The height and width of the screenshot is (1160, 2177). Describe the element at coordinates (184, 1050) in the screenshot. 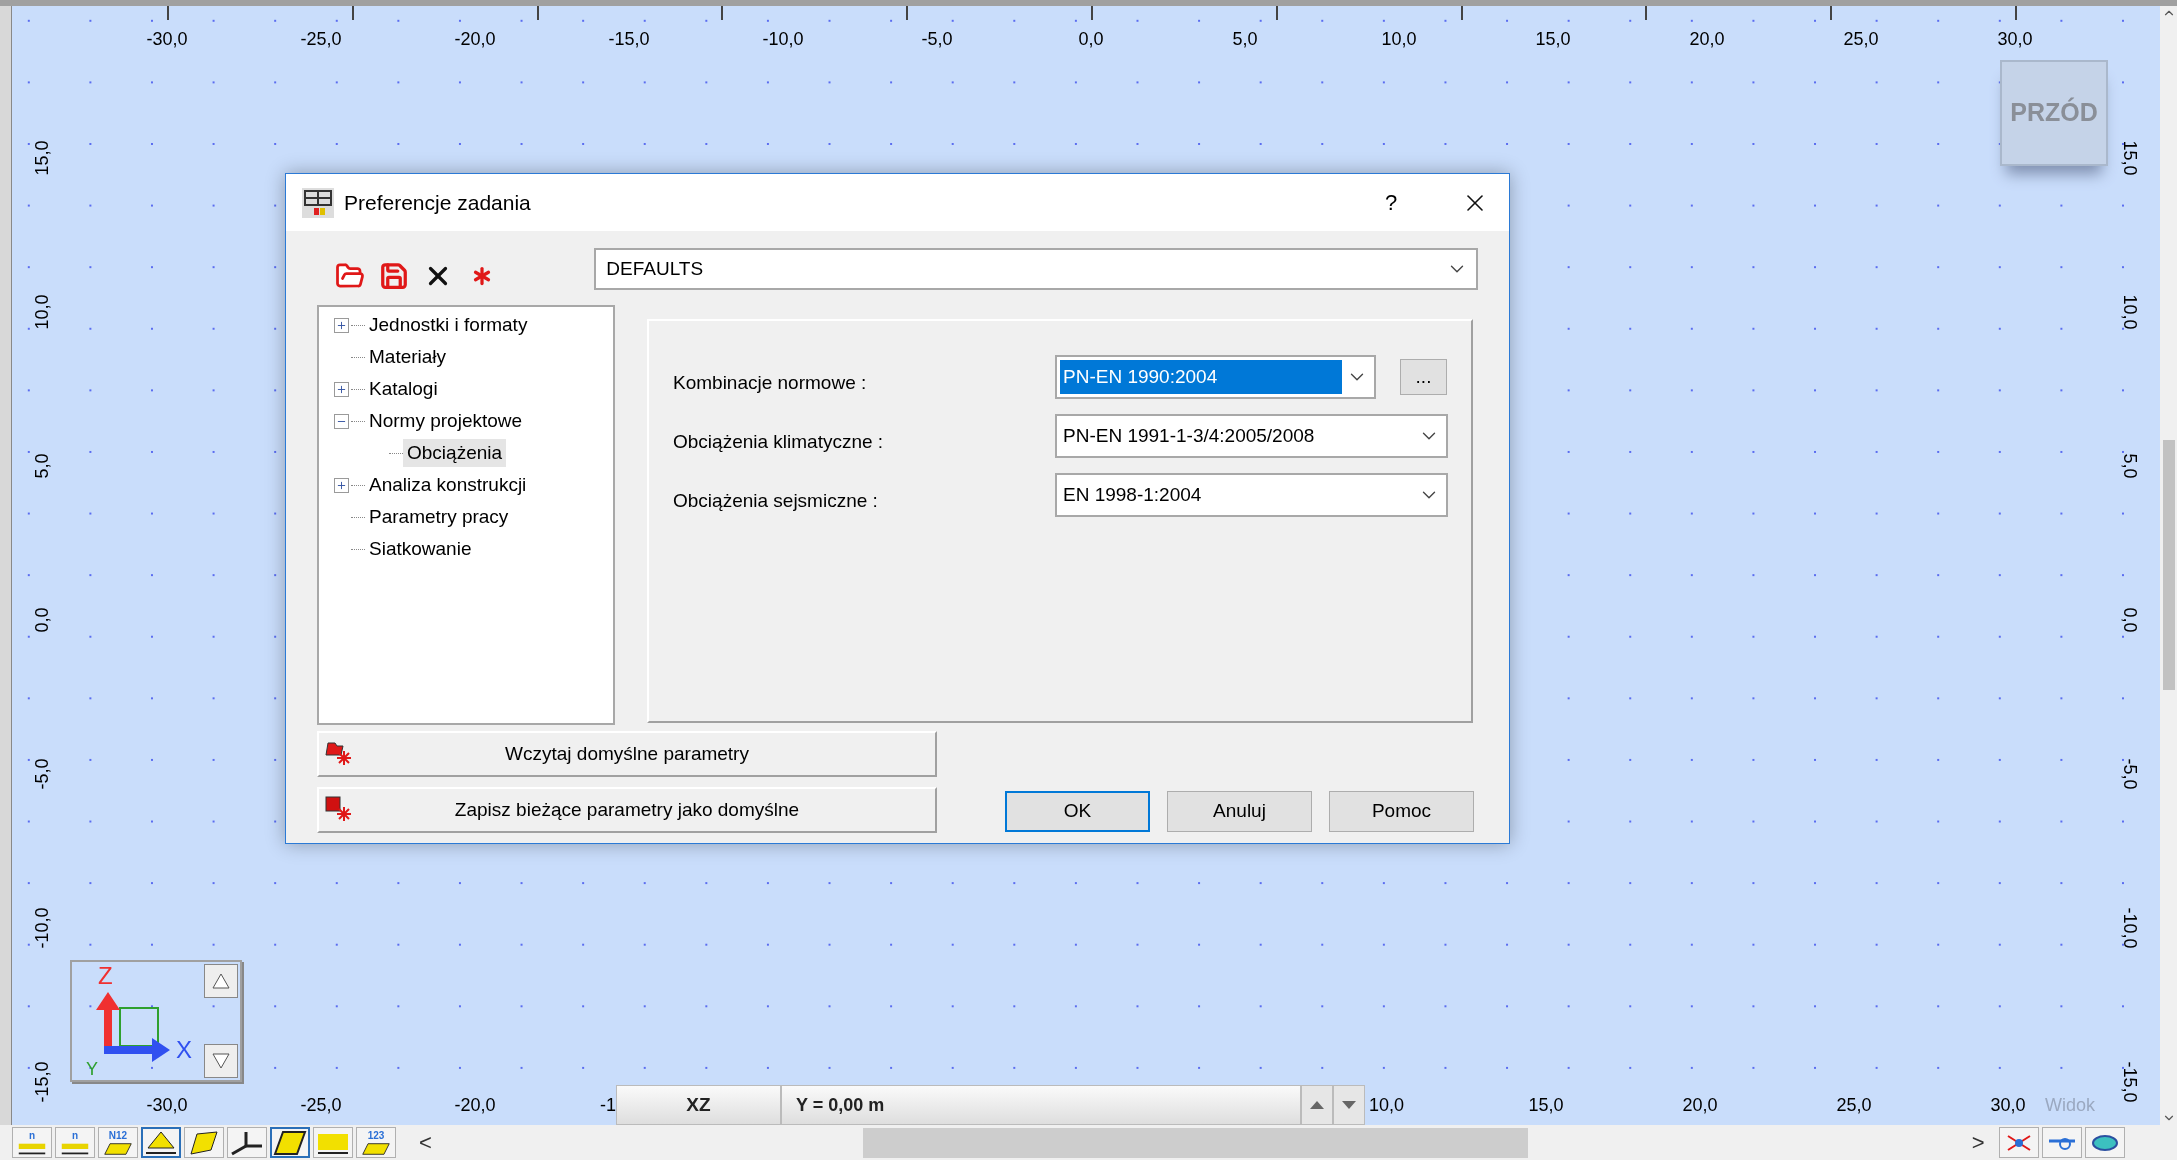

I see `axis-label: X` at that location.